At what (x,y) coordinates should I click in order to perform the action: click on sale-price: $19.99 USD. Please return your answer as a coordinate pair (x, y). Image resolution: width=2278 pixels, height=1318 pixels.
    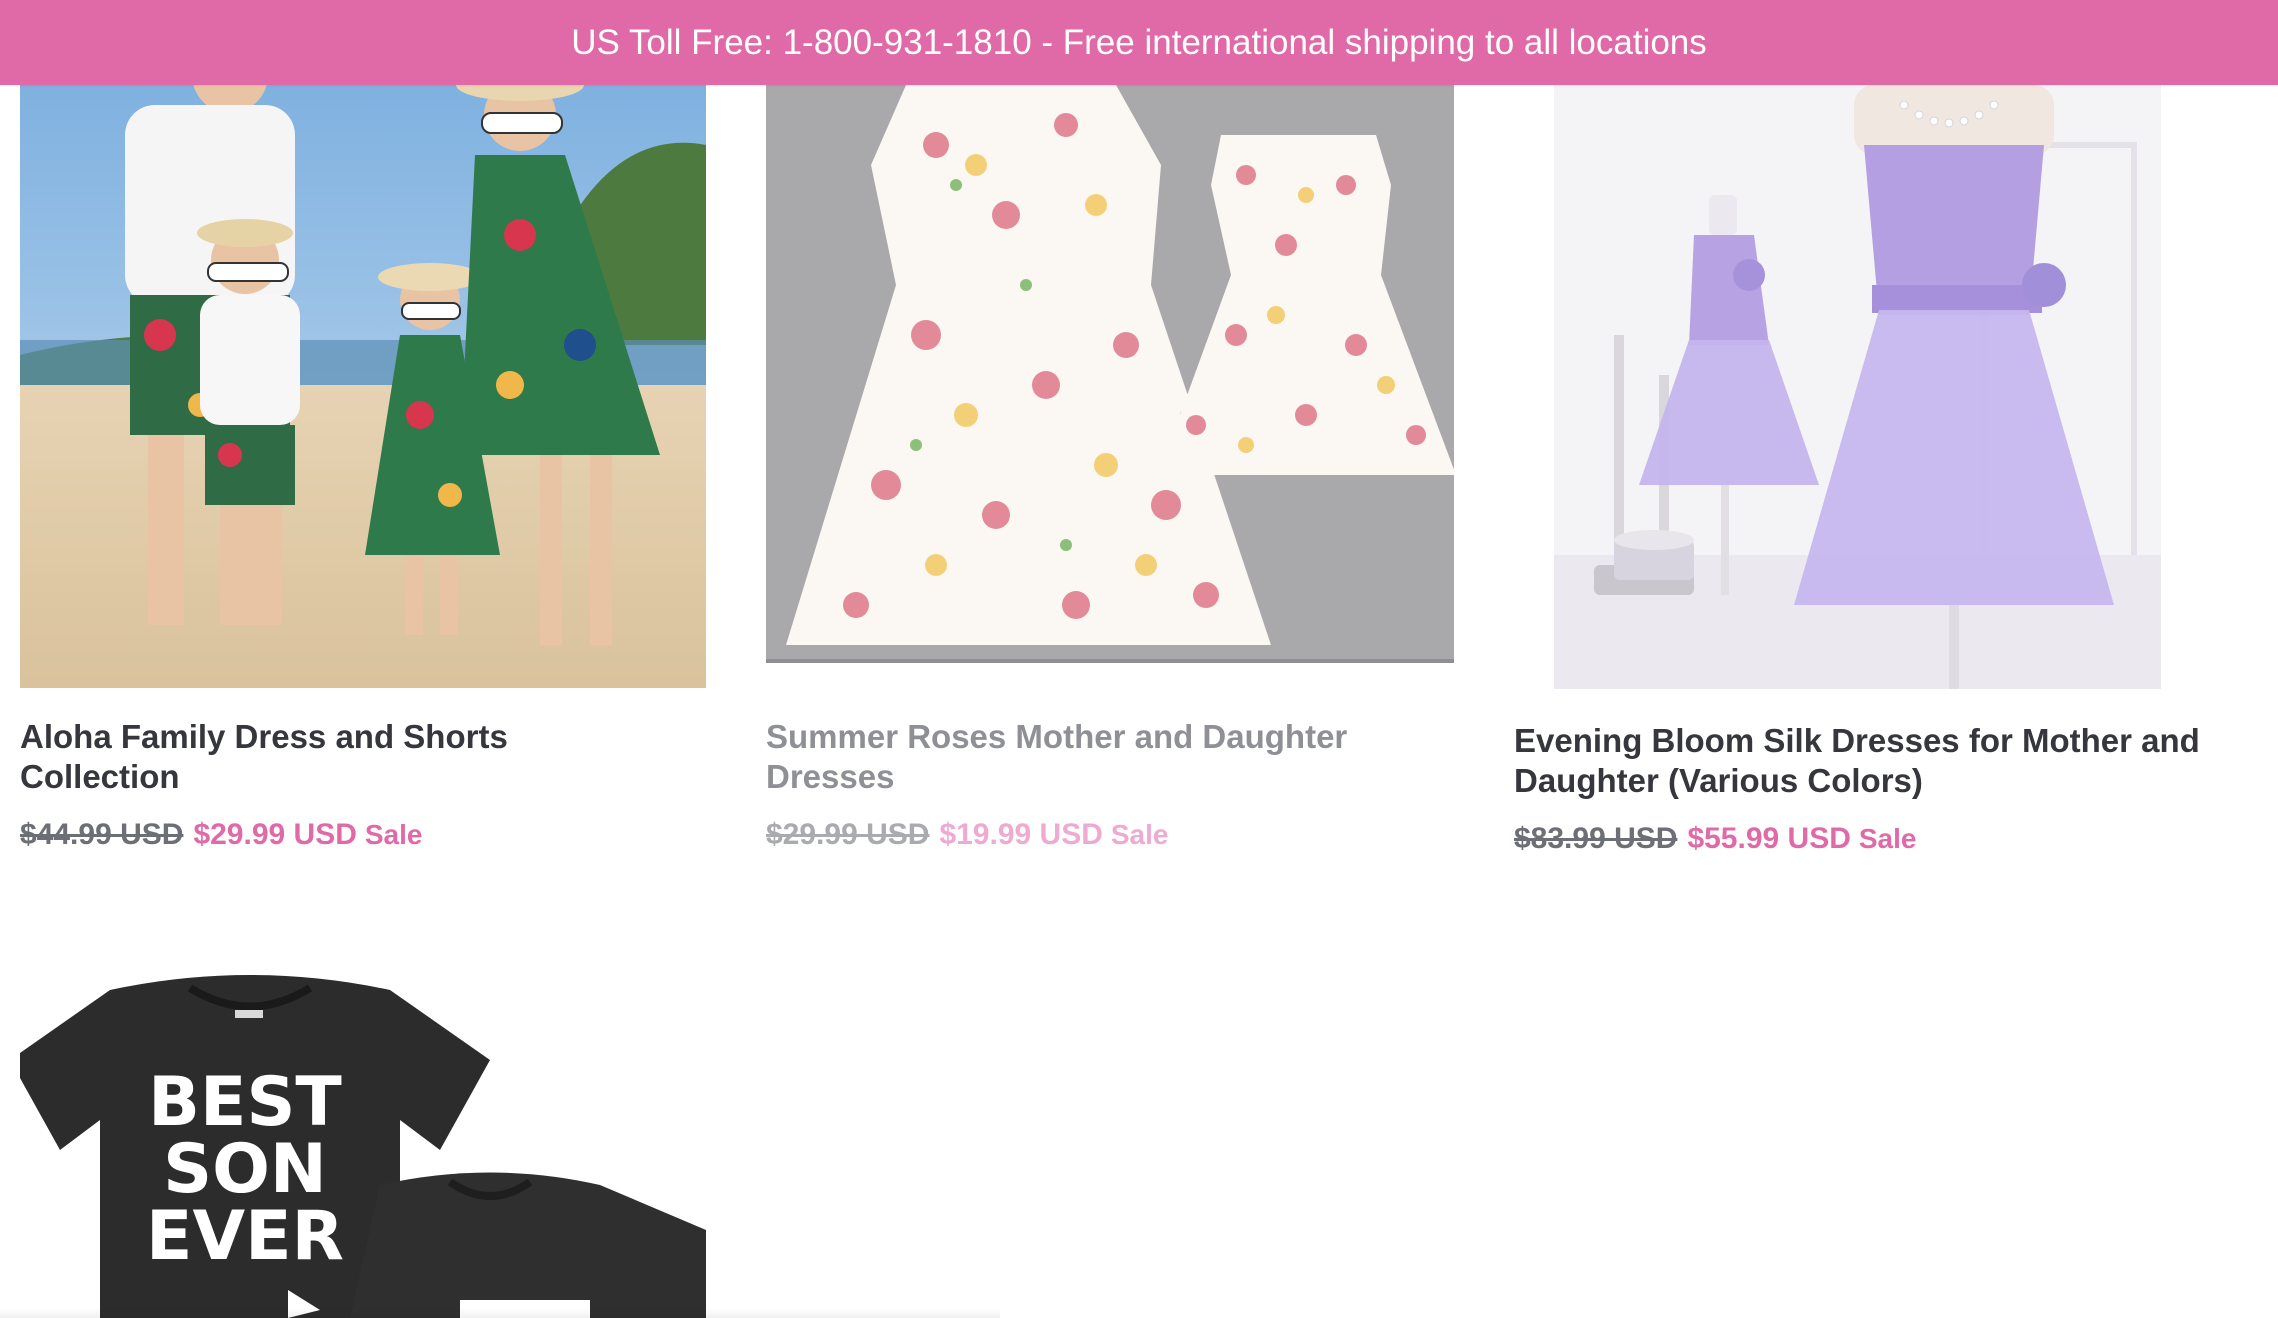
    Looking at the image, I should click on (1021, 834).